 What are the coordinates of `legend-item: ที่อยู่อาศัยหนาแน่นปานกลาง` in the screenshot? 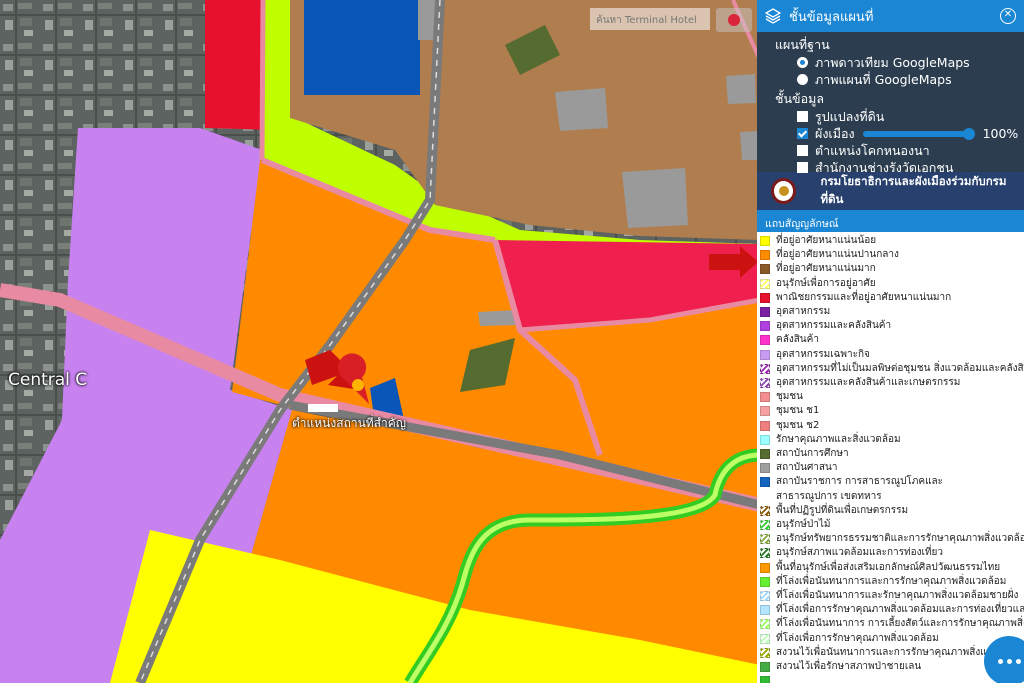 It's located at (892, 255).